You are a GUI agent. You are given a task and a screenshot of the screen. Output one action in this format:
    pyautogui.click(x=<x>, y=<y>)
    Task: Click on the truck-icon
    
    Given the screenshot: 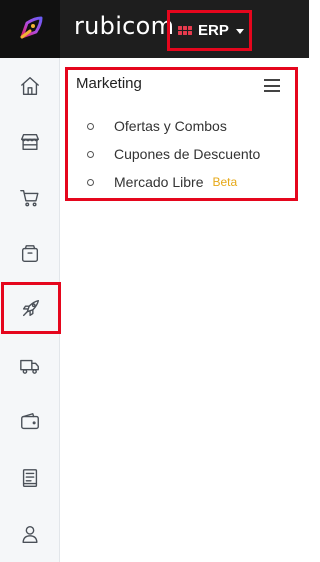 What is the action you would take?
    pyautogui.click(x=29, y=366)
    